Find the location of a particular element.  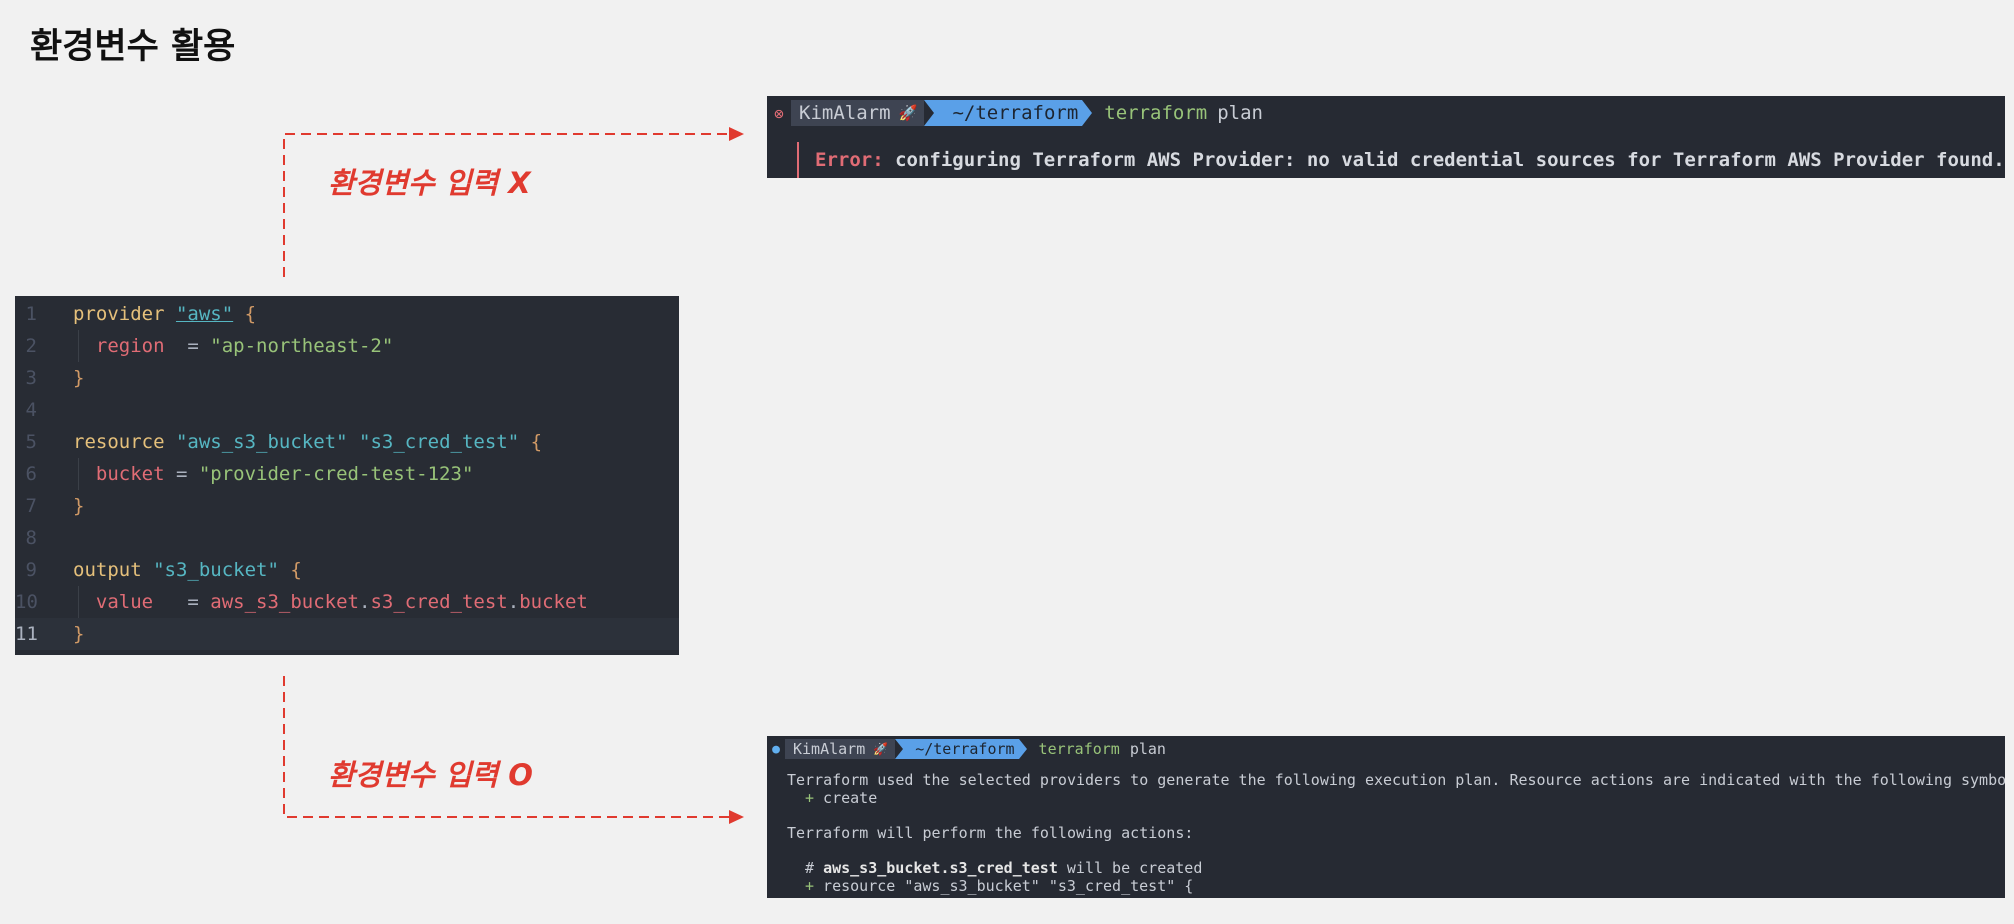

resource-status: will be created is located at coordinates (1130, 868).